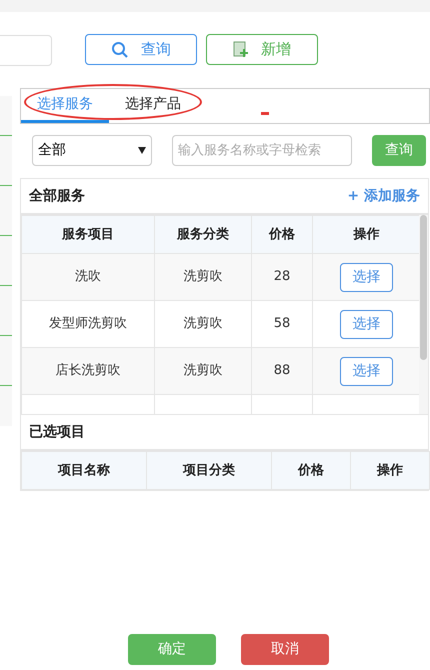 Image resolution: width=430 pixels, height=670 pixels. What do you see at coordinates (57, 196) in the screenshot?
I see `section-title: 全部服务` at bounding box center [57, 196].